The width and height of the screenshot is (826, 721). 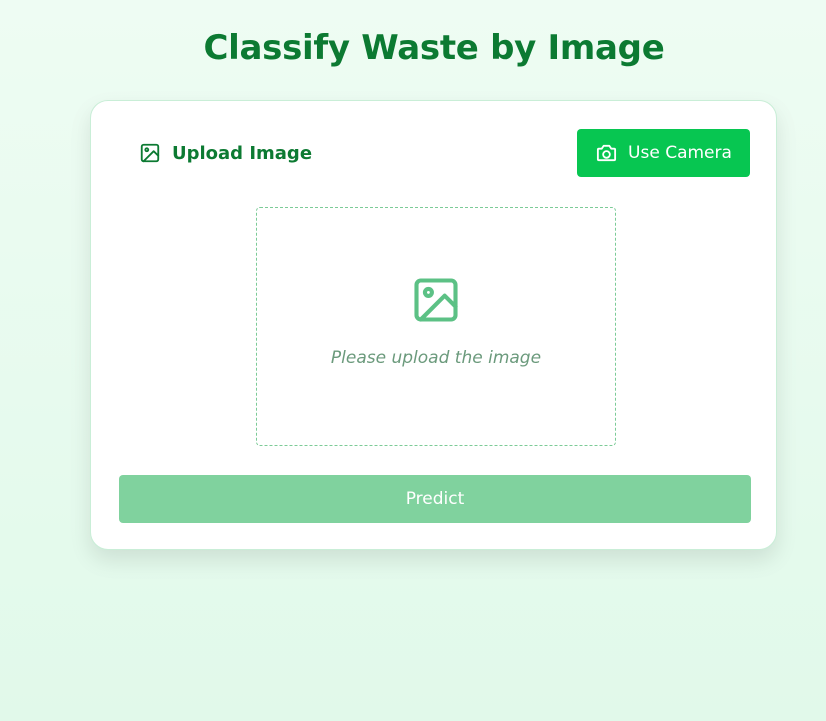 What do you see at coordinates (434, 48) in the screenshot?
I see `page-title: Classify Waste by Image` at bounding box center [434, 48].